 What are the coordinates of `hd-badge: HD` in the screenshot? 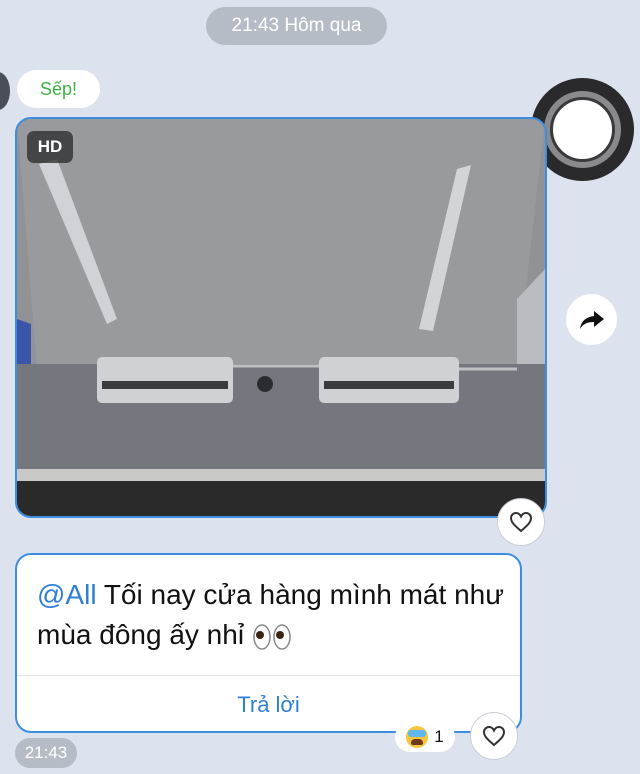 It's located at (50, 147).